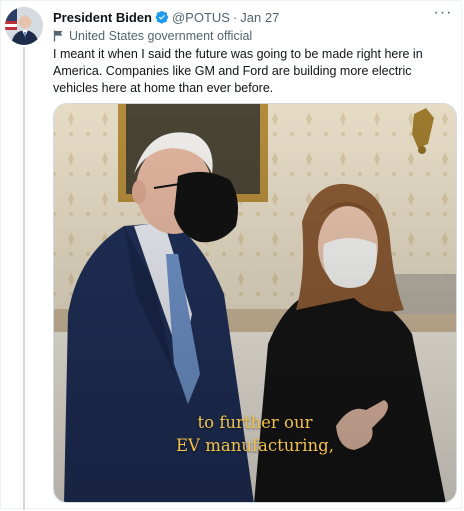 This screenshot has height=511, width=464. Describe the element at coordinates (102, 17) in the screenshot. I see `author-name: President Biden` at that location.